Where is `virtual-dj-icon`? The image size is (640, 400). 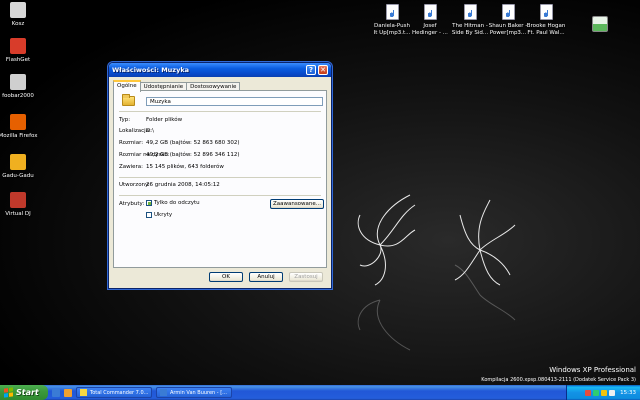 virtual-dj-icon is located at coordinates (18, 200).